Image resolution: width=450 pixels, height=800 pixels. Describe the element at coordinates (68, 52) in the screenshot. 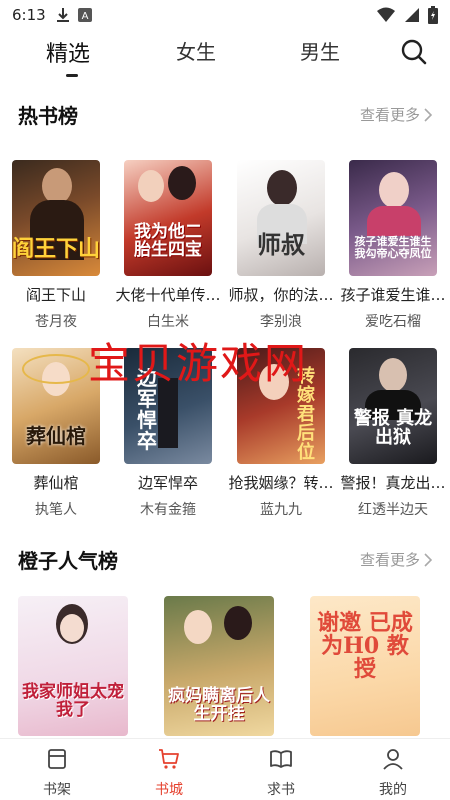

I see `tab-featured: 精选` at that location.